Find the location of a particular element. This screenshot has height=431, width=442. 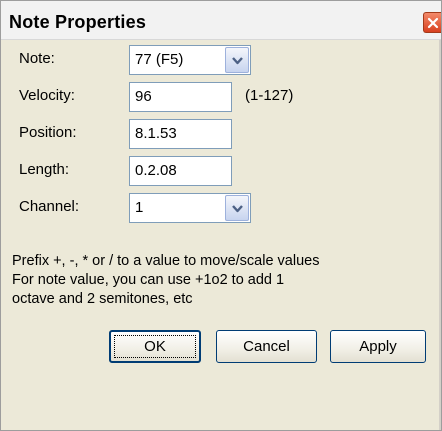

title-bar: Note Properties is located at coordinates (221, 20).